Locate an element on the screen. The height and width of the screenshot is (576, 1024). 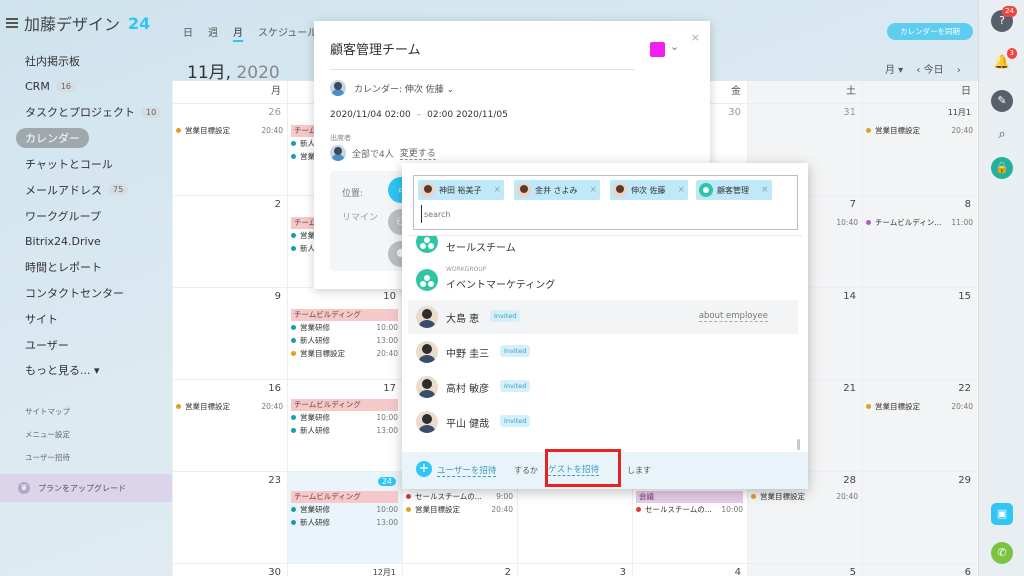
day-cell: 3 is located at coordinates (574, 569).